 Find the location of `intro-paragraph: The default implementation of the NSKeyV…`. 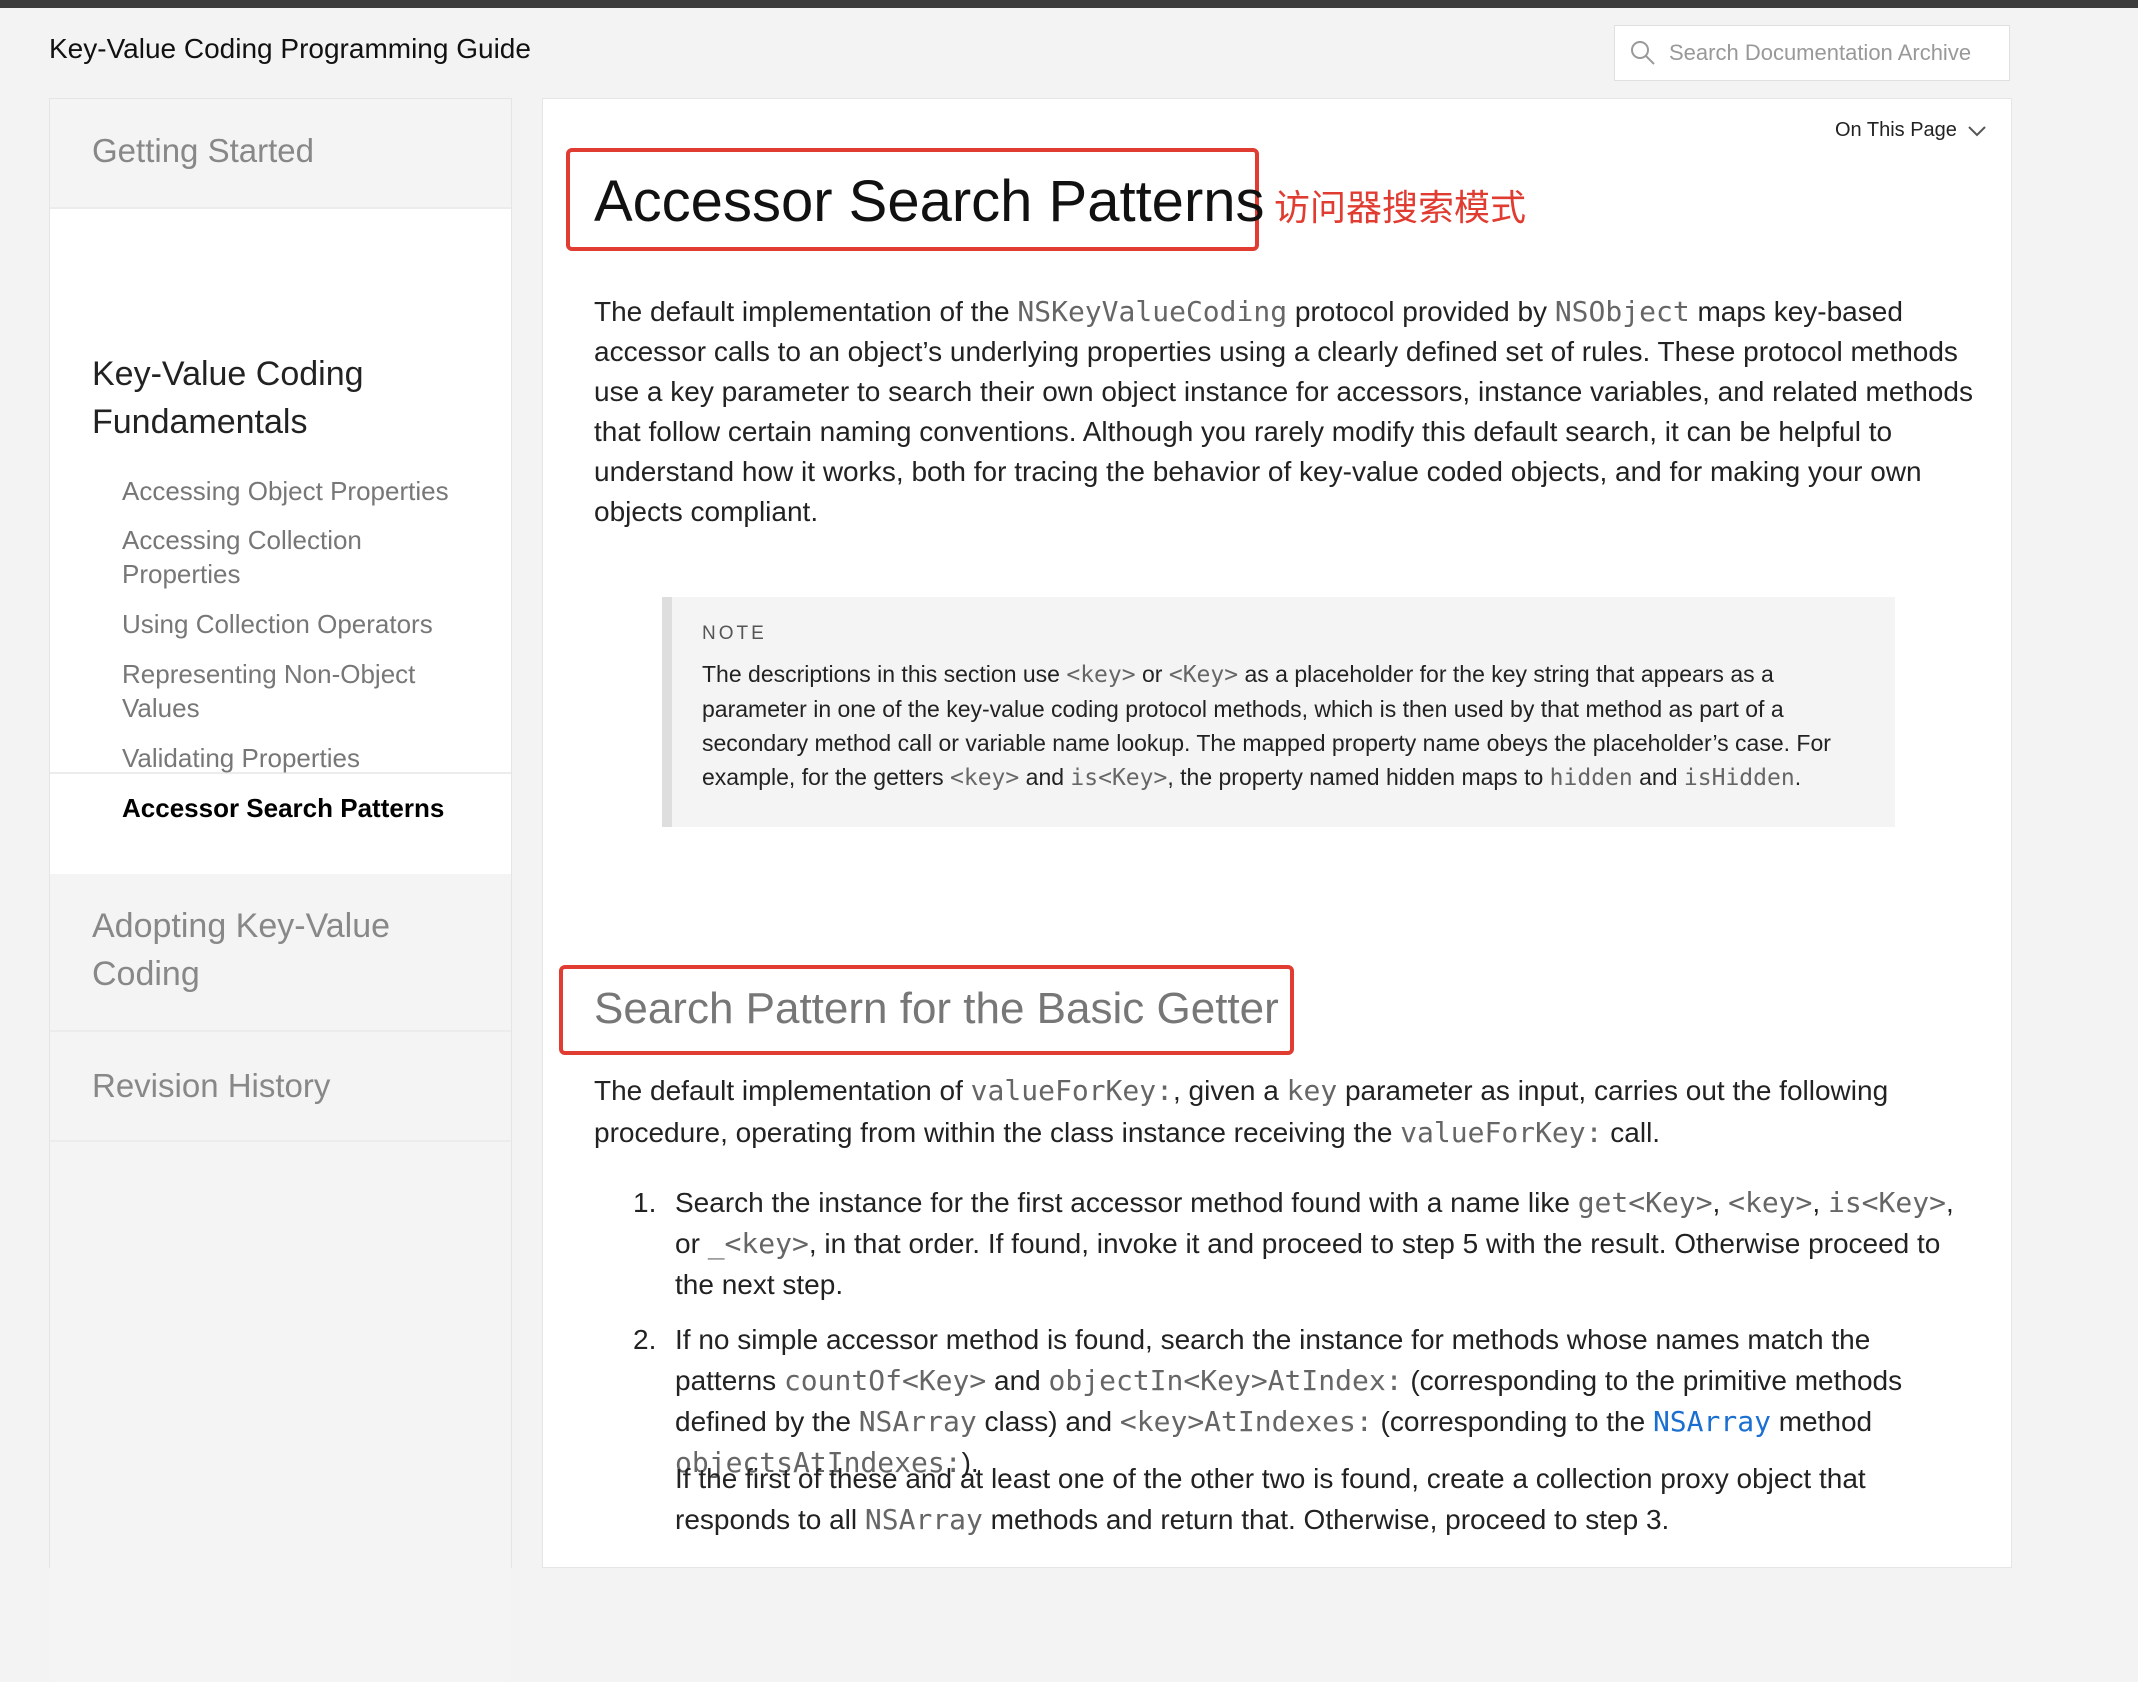

intro-paragraph: The default implementation of the NSKeyV… is located at coordinates (1283, 411).